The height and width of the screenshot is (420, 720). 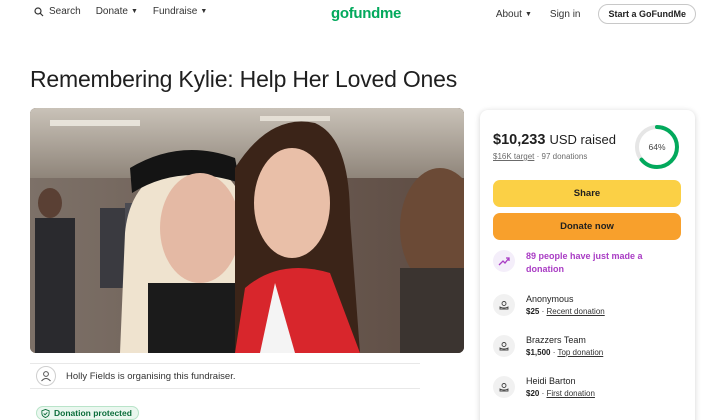 What do you see at coordinates (45, 413) in the screenshot?
I see `shield-check-icon` at bounding box center [45, 413].